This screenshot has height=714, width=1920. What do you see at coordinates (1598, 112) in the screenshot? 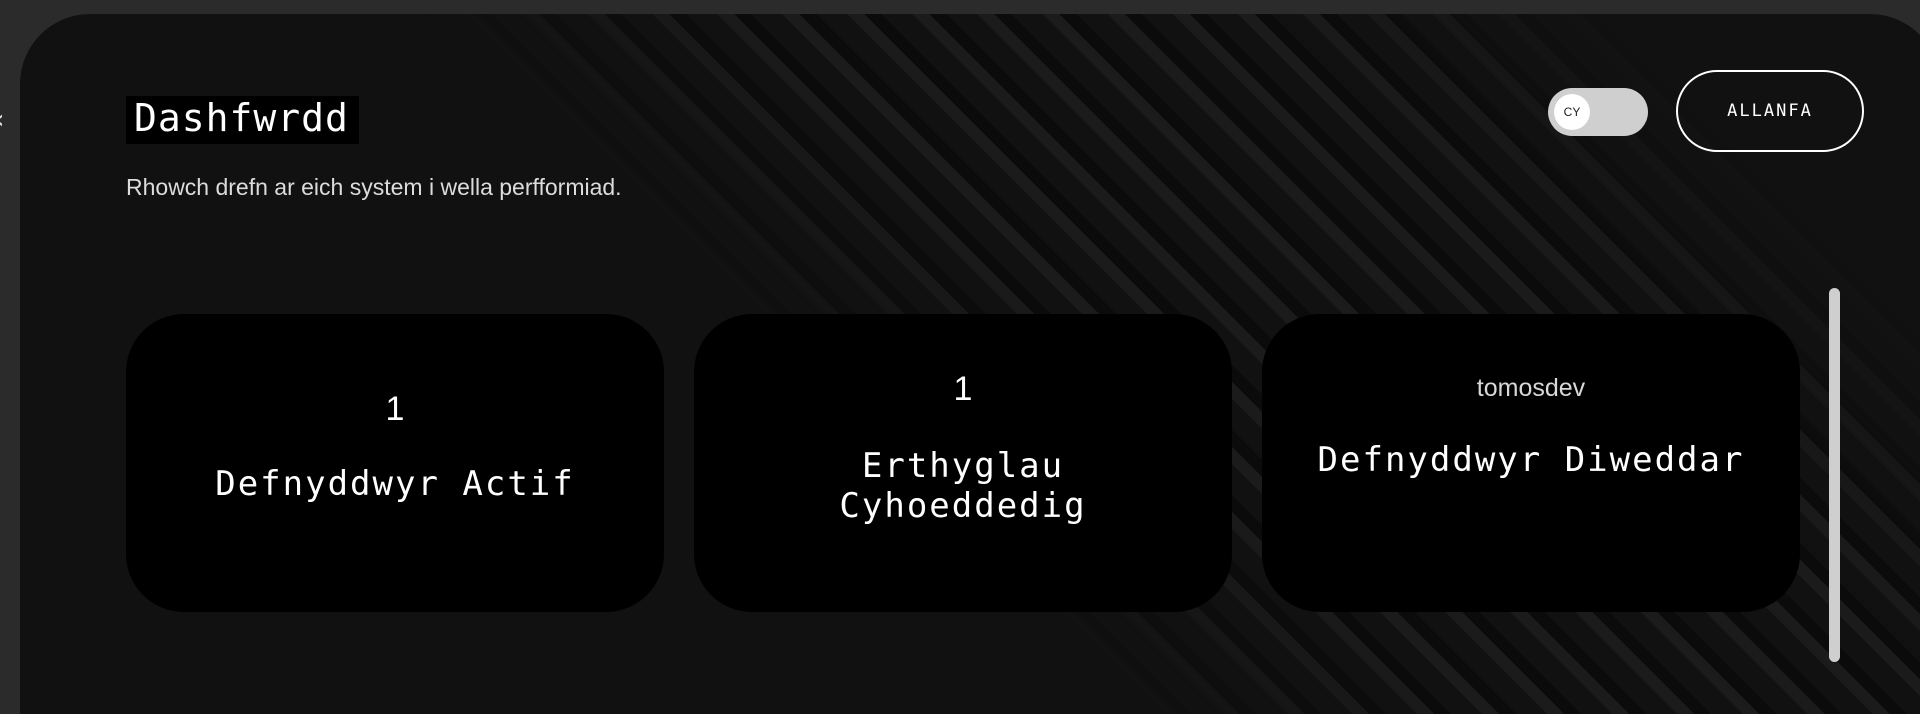
I see `language-toggle: CY` at bounding box center [1598, 112].